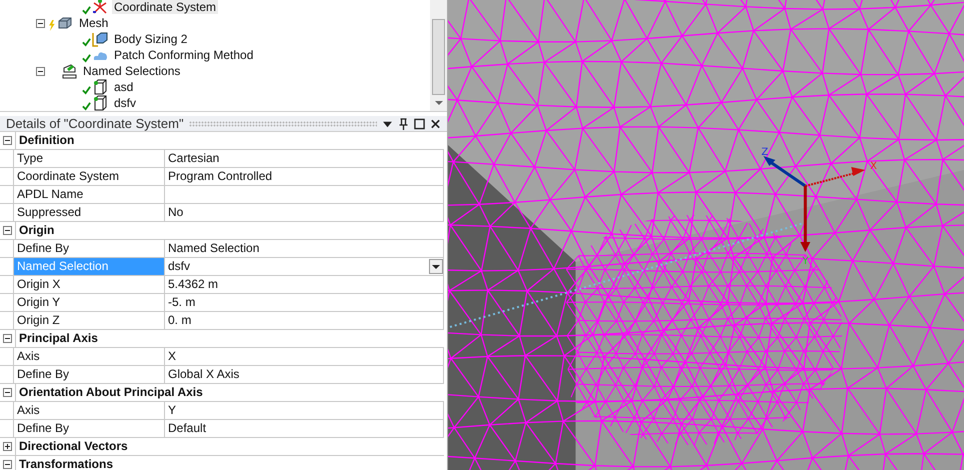  I want to click on property-value: -5. m, so click(304, 302).